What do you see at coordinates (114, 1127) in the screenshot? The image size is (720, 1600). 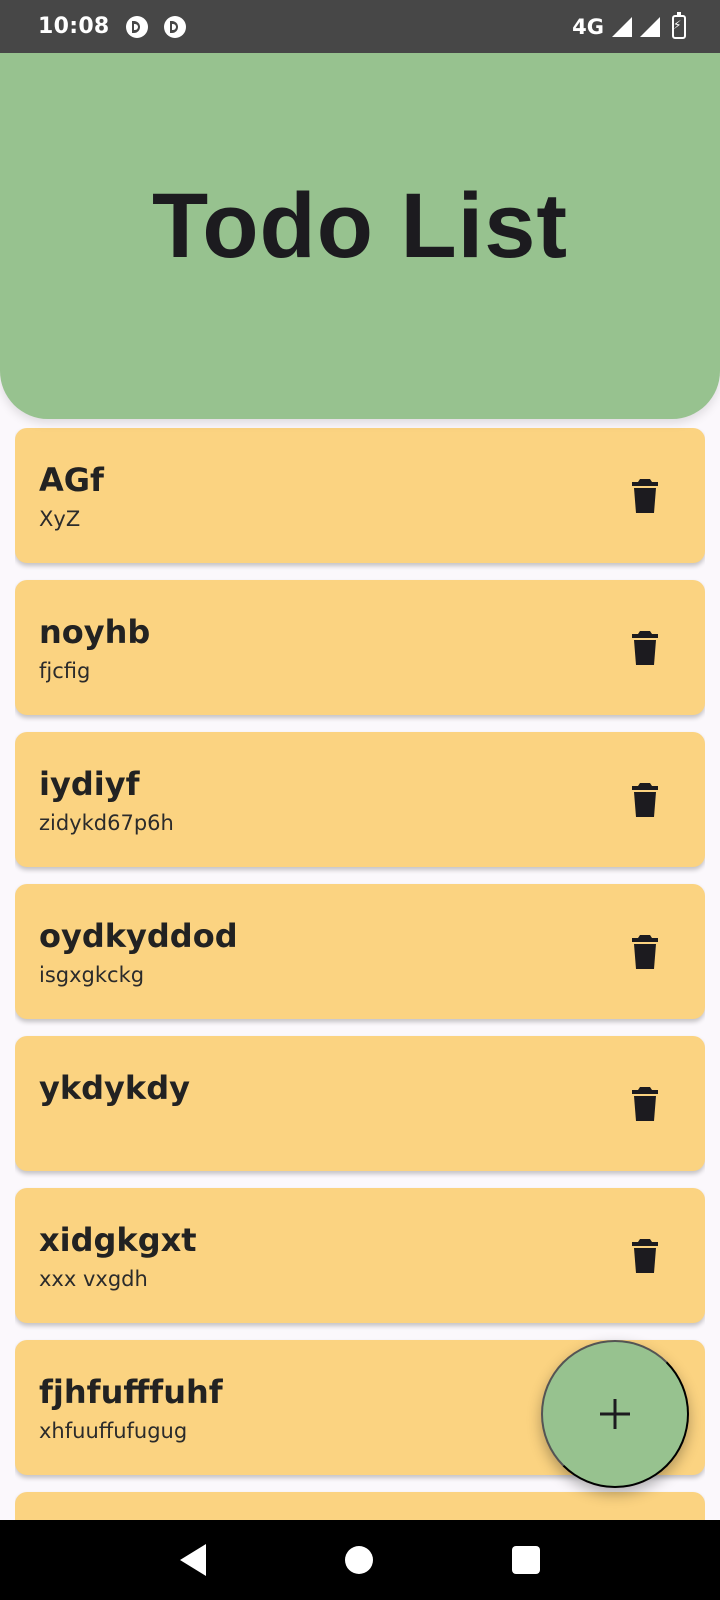 I see `todo-description` at bounding box center [114, 1127].